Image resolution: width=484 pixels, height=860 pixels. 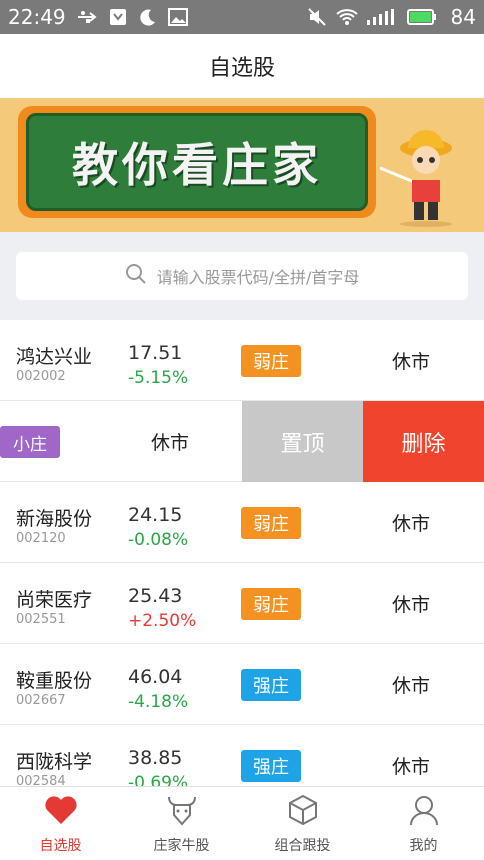 What do you see at coordinates (197, 165) in the screenshot?
I see `banner-text: 教你看庄家` at bounding box center [197, 165].